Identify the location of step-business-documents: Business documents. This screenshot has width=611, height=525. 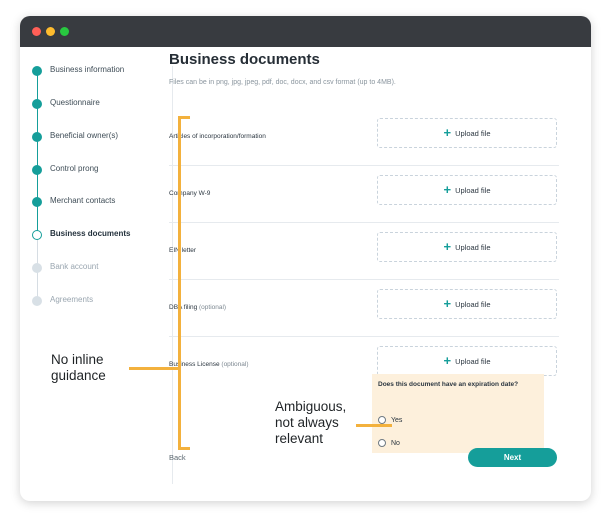
(102, 235).